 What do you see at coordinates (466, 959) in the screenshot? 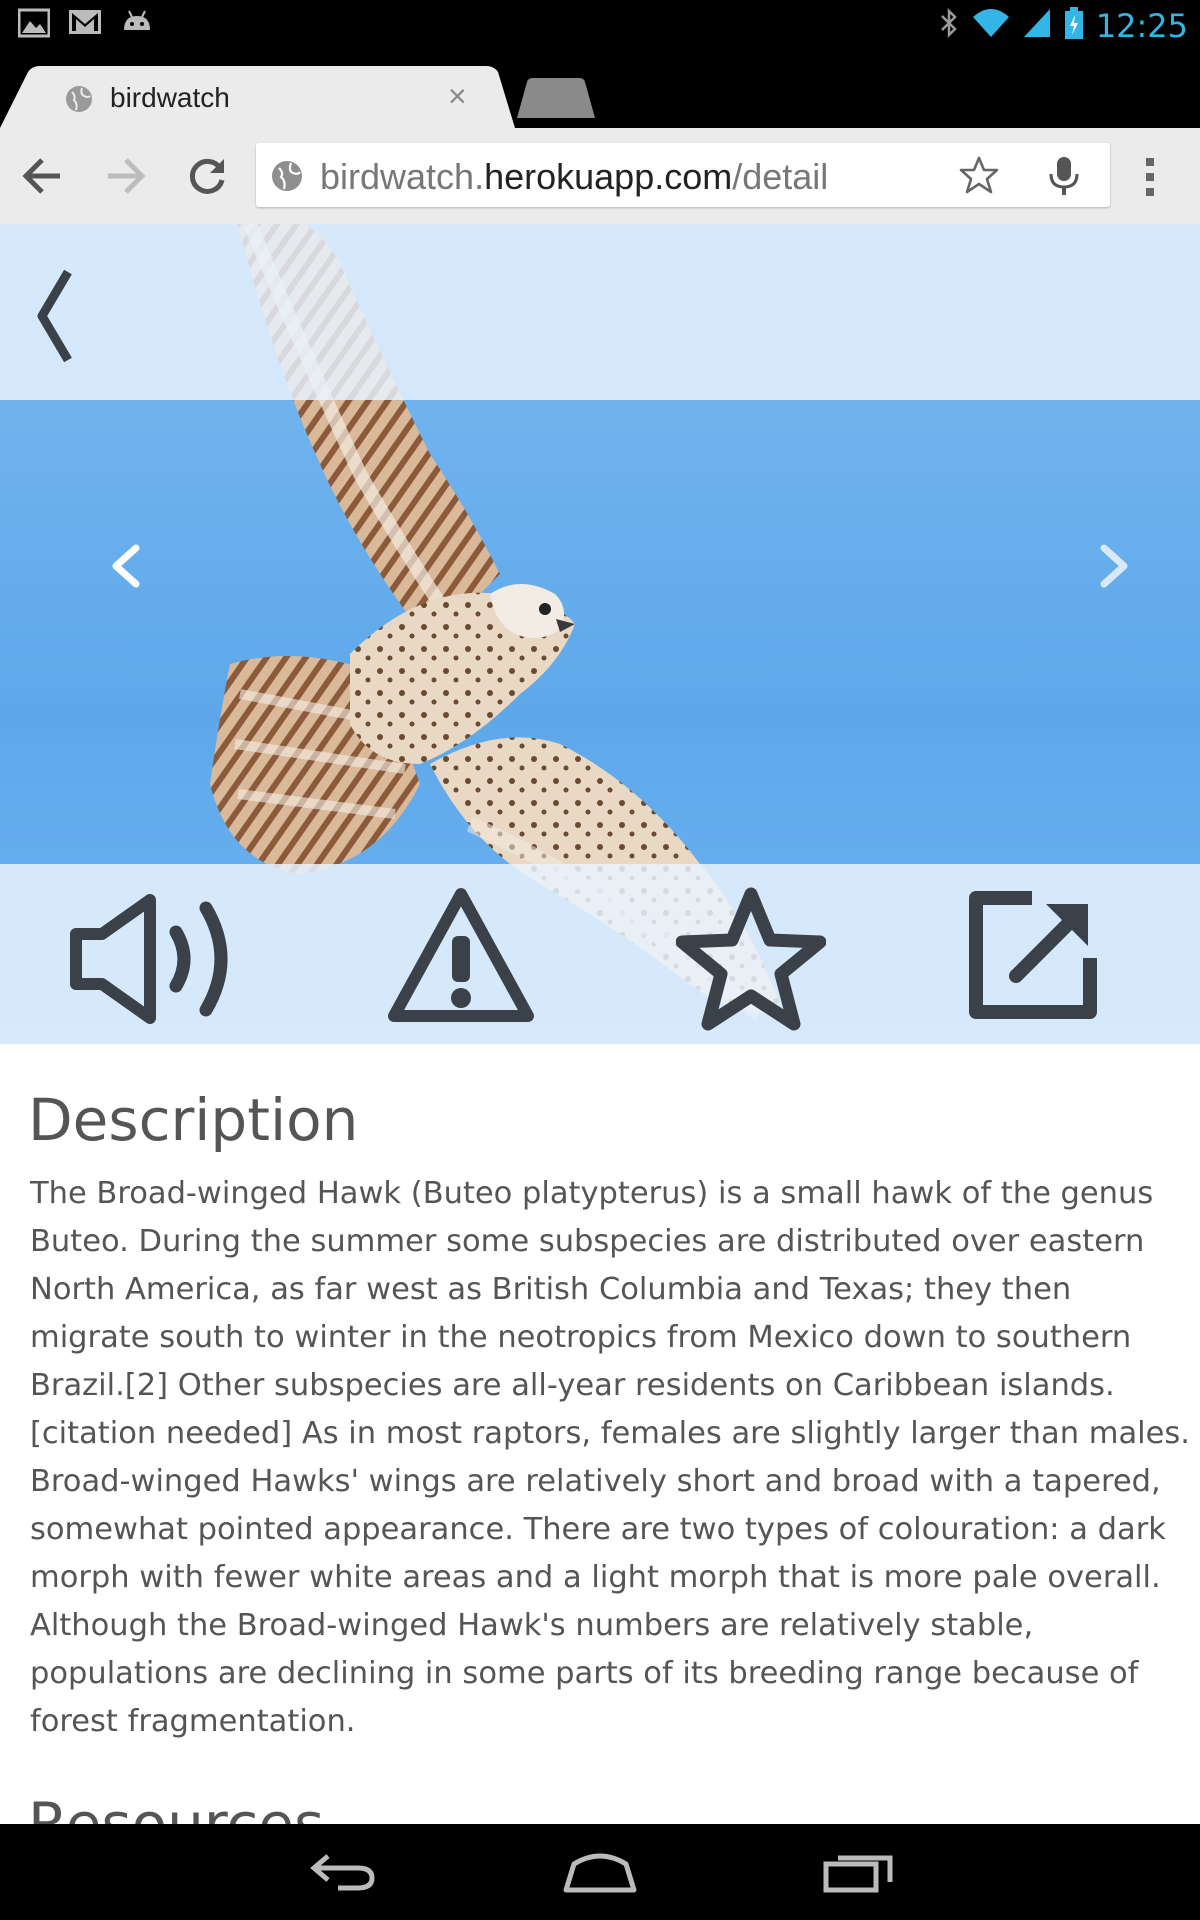
I see `alert-icon` at bounding box center [466, 959].